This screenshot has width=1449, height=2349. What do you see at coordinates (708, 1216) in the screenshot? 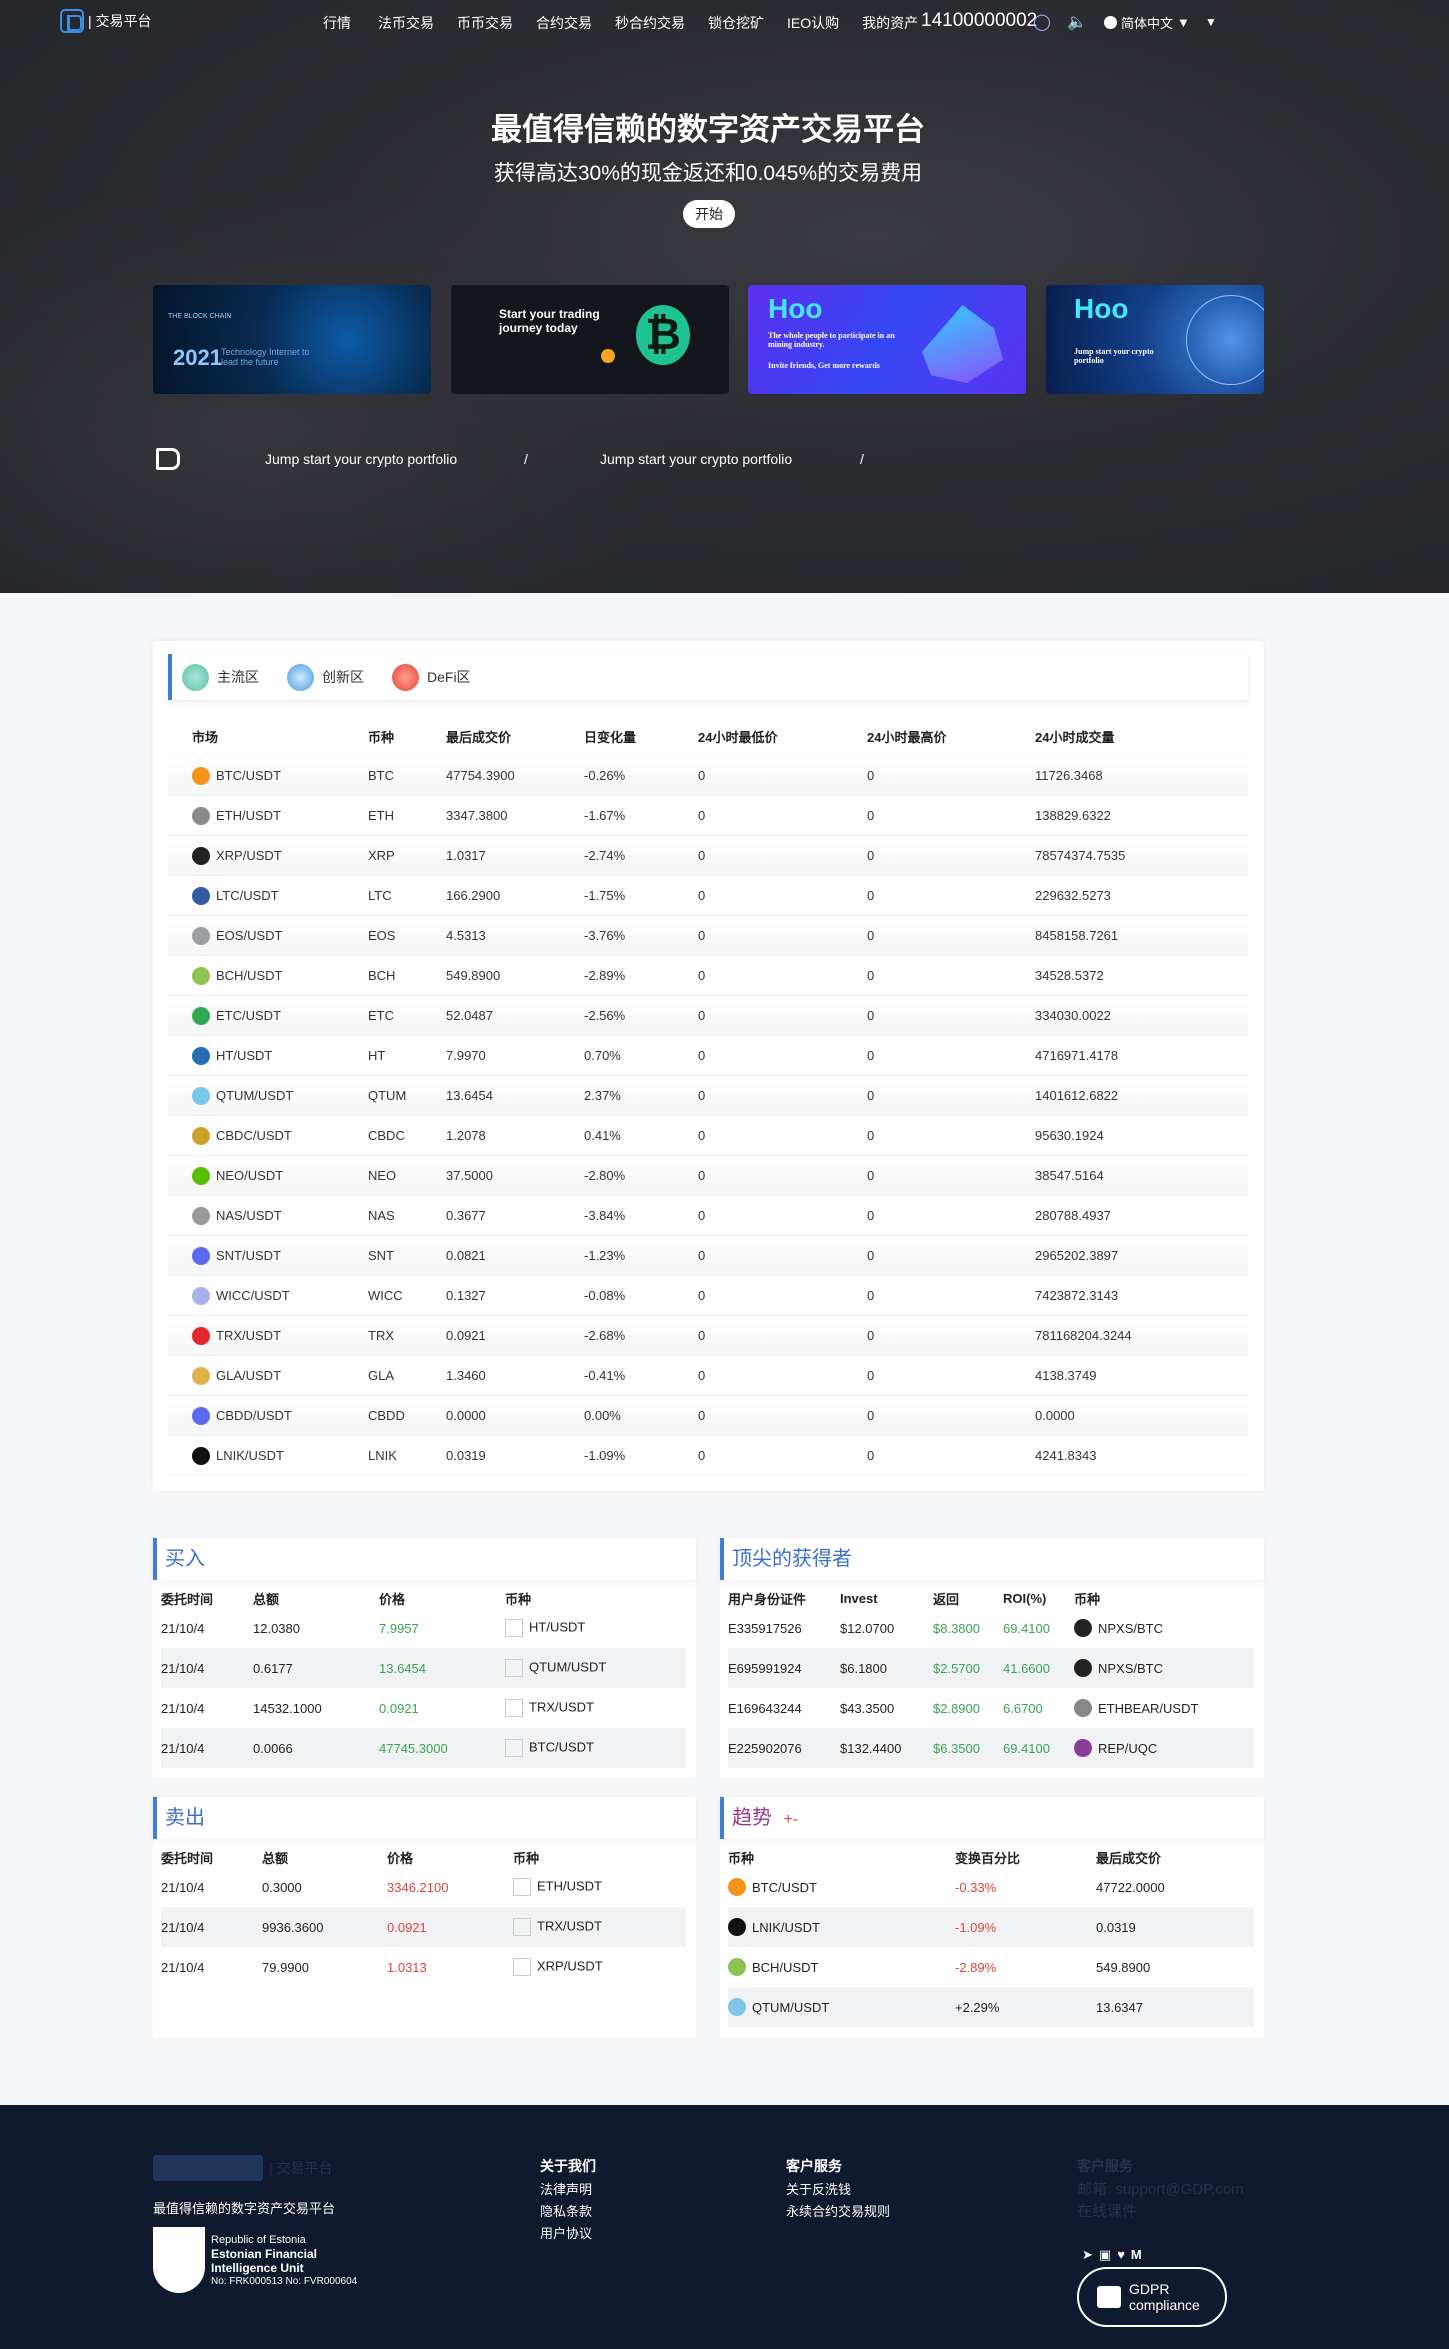
I see `market-row: NAS/USDT NAS 0.3677 -3.84% 0 0 280788.4937` at bounding box center [708, 1216].